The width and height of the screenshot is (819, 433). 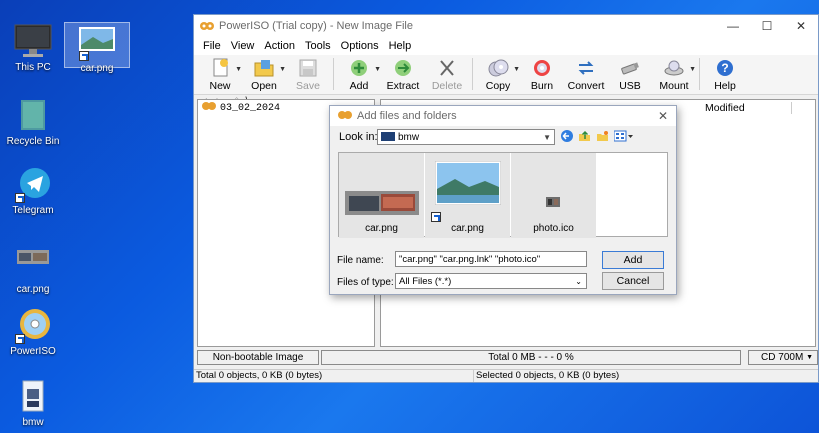 I want to click on toolbar-convert-button: Convert, so click(x=586, y=74).